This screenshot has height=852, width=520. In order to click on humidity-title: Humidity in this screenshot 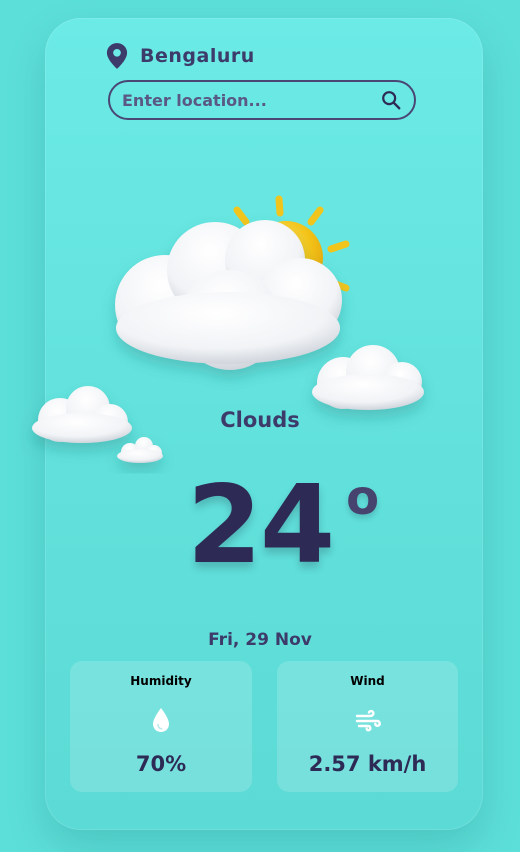, I will do `click(161, 681)`.